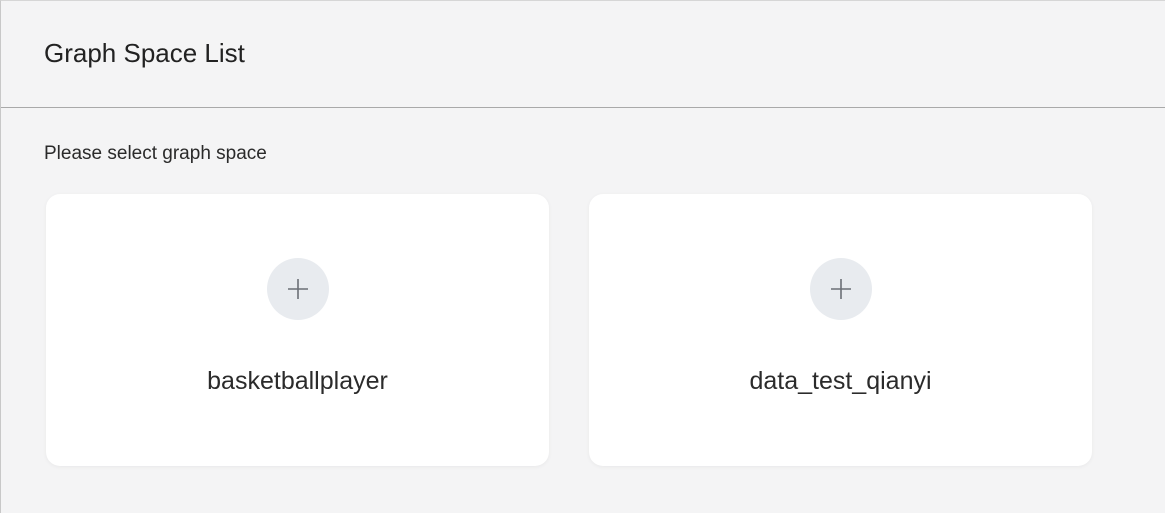 The image size is (1165, 513). What do you see at coordinates (144, 53) in the screenshot?
I see `page-title: Graph Space List` at bounding box center [144, 53].